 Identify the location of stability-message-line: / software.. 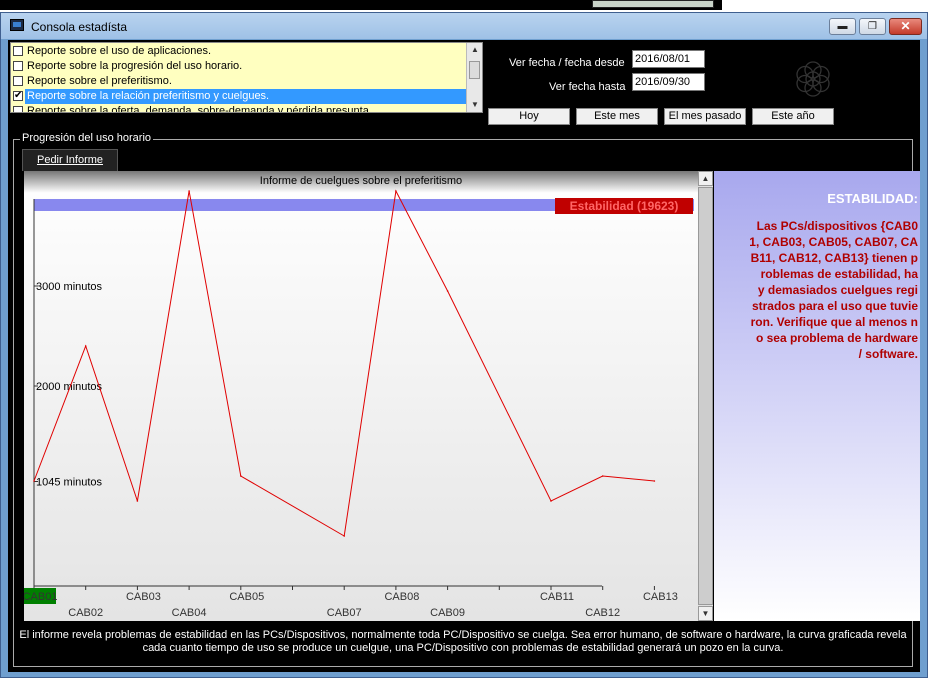
(888, 354).